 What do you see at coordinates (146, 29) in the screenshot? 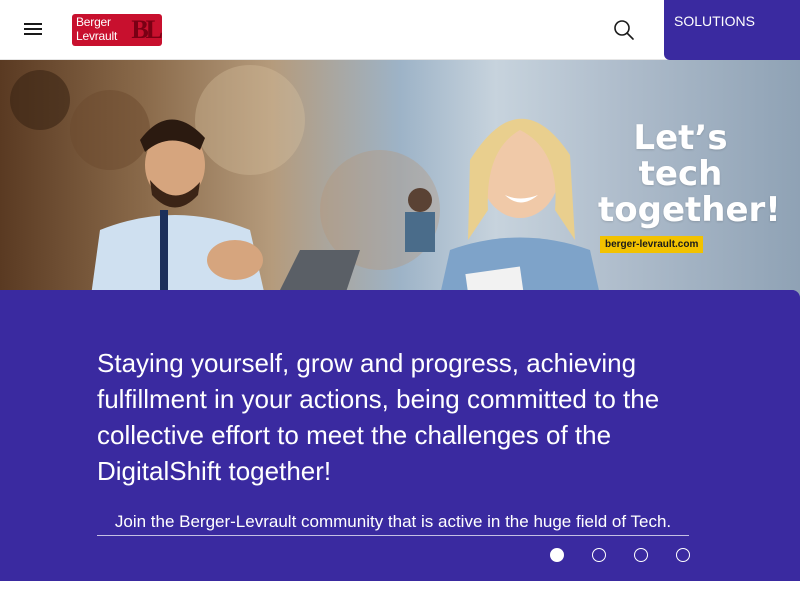
I see `logo-mark: BL` at bounding box center [146, 29].